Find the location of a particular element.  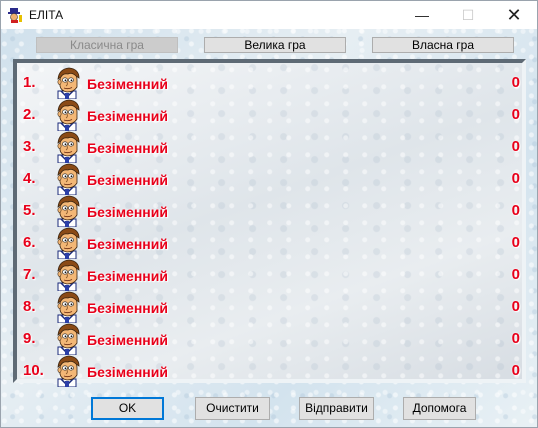

help-button: Допомога is located at coordinates (439, 408).